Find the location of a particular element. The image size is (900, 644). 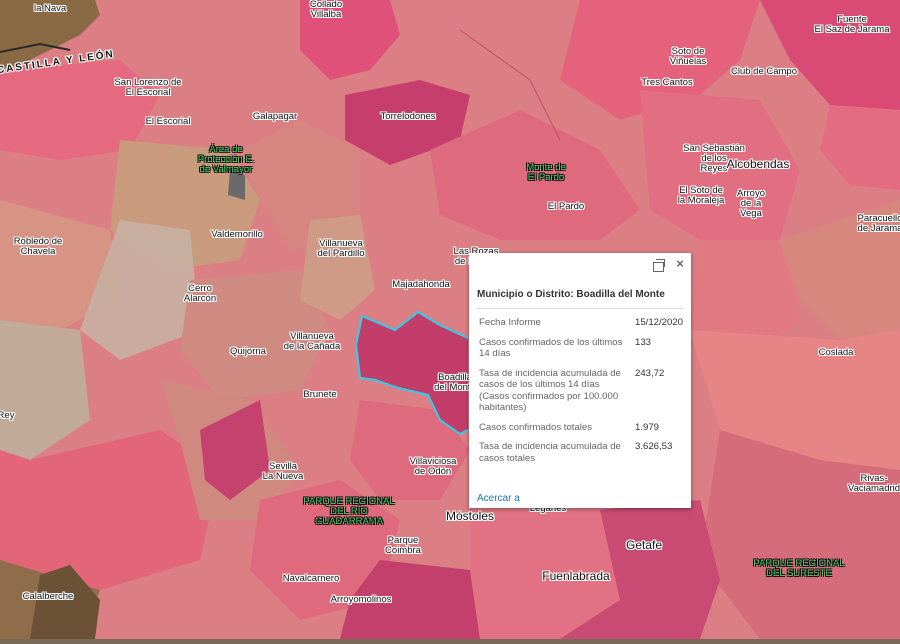

place-label: Villaviciosa de Odón is located at coordinates (433, 466).